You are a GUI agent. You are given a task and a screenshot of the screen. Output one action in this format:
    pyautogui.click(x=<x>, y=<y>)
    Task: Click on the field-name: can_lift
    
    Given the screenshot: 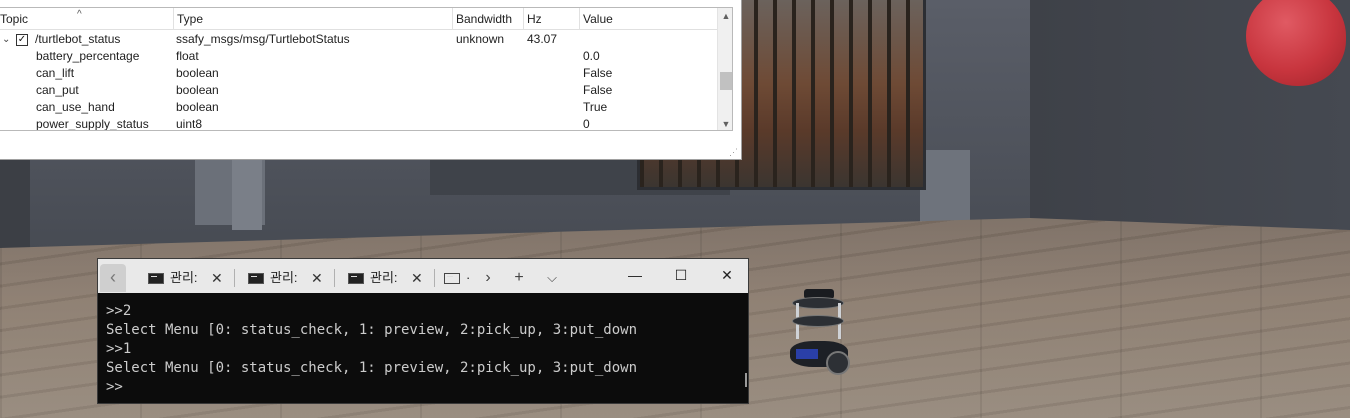 What is the action you would take?
    pyautogui.click(x=55, y=73)
    